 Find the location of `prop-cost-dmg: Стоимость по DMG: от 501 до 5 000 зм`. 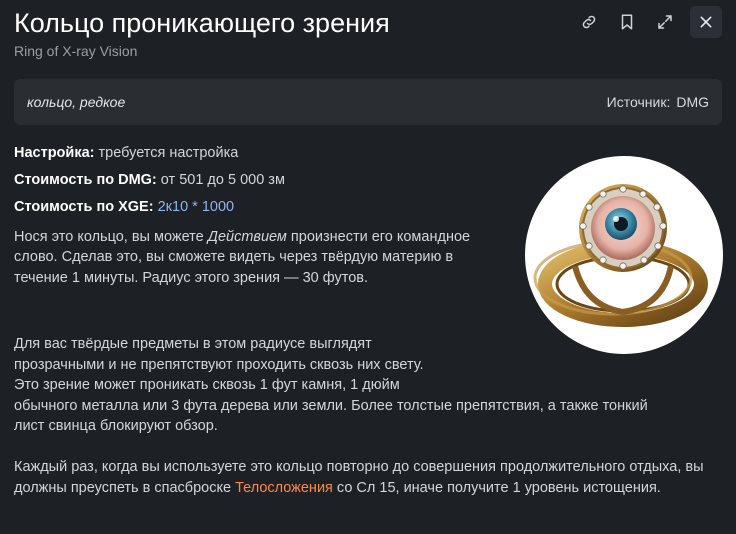

prop-cost-dmg: Стоимость по DMG: от 501 до 5 000 зм is located at coordinates (264, 180).